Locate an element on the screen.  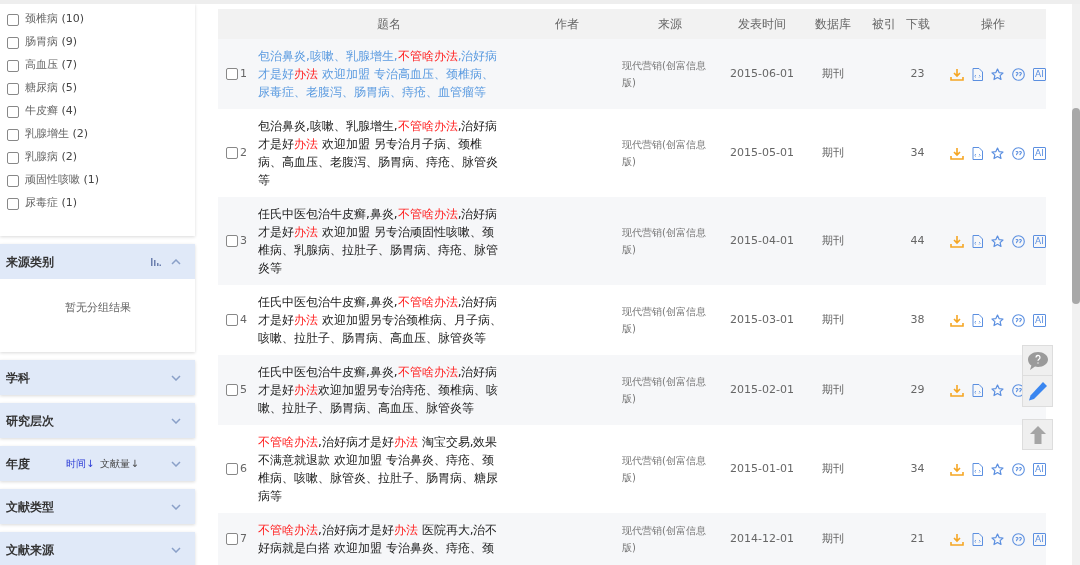
title-link: 包治鼻炎,咳嗽、乳腺增生,不管啥办法,治好病才是好办法 欢迎加盟 专治高血压、颈椎病、尿毒症、老腹泻、肠胃病、痔疮、血管瘤等 is located at coordinates (389, 74).